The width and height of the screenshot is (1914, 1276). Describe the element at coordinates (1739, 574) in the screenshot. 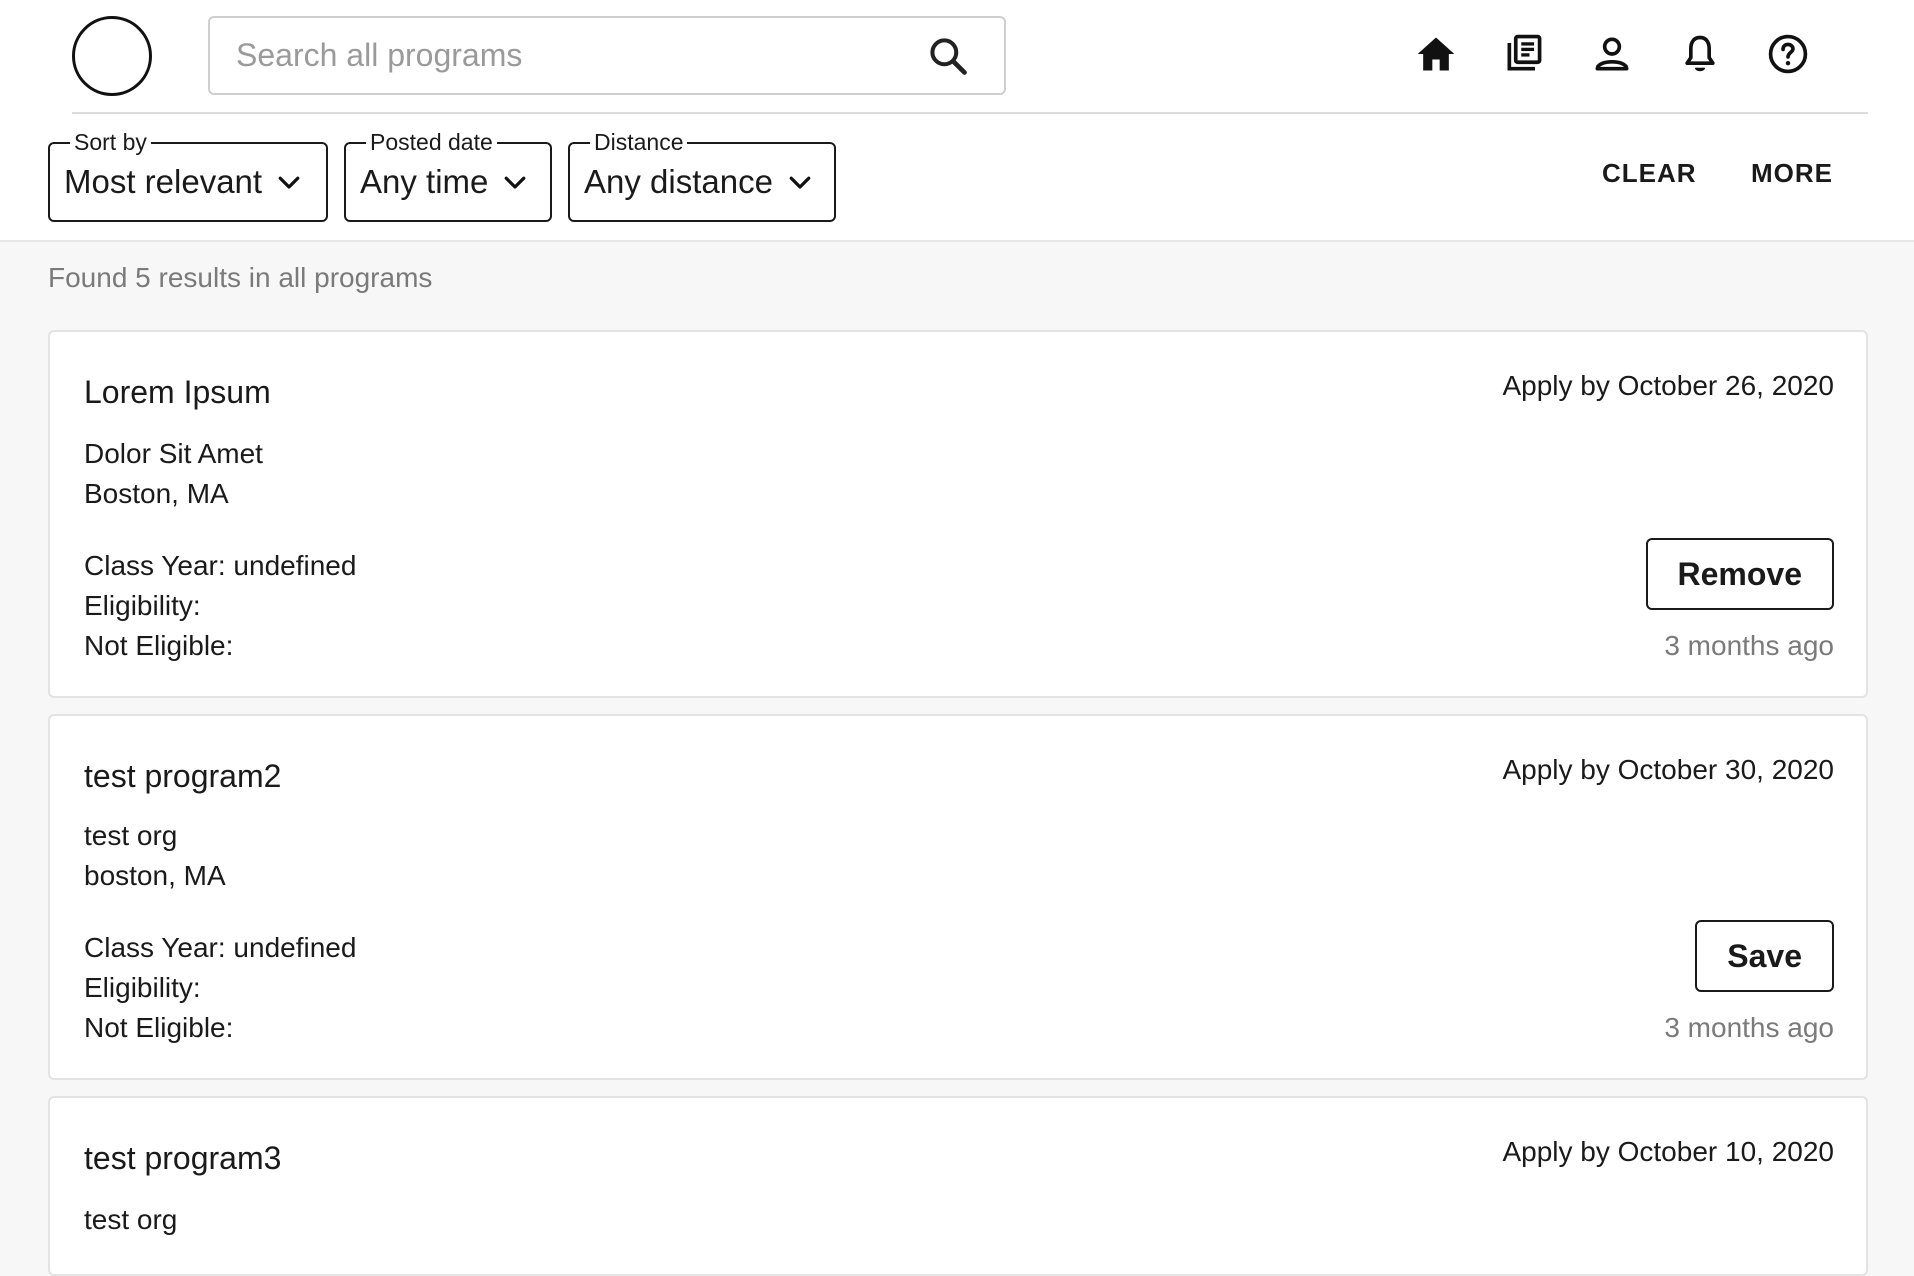

I see `remove-button: Remove` at that location.